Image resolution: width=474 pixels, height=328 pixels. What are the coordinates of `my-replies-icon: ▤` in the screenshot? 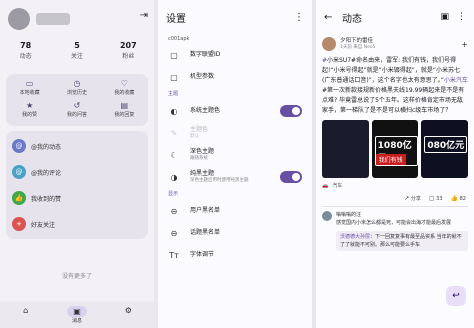 It's located at (124, 105).